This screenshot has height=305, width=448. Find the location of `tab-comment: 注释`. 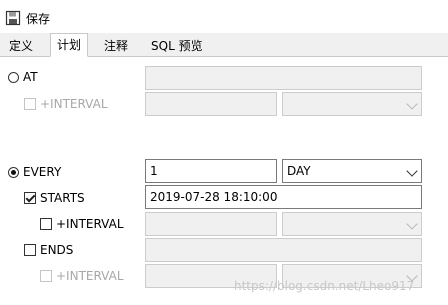

tab-comment: 注释 is located at coordinates (116, 46).